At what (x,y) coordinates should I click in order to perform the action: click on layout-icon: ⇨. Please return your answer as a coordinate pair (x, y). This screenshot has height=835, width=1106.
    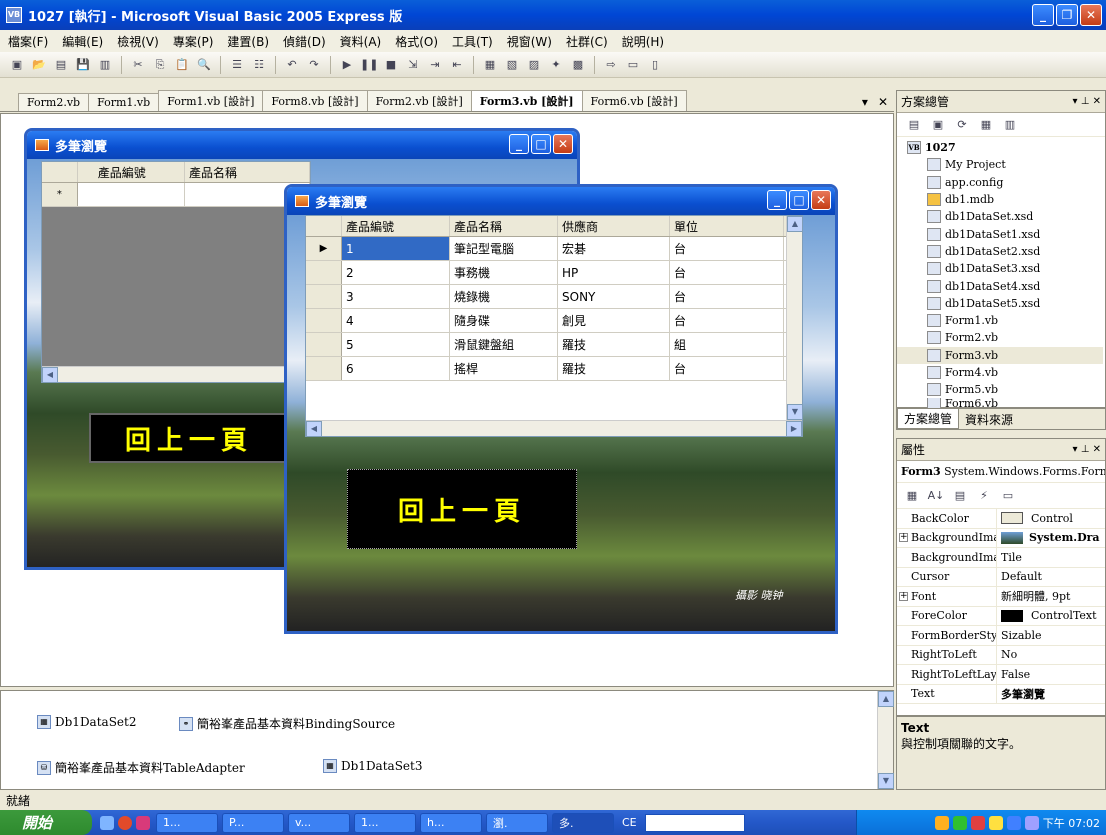
    Looking at the image, I should click on (611, 65).